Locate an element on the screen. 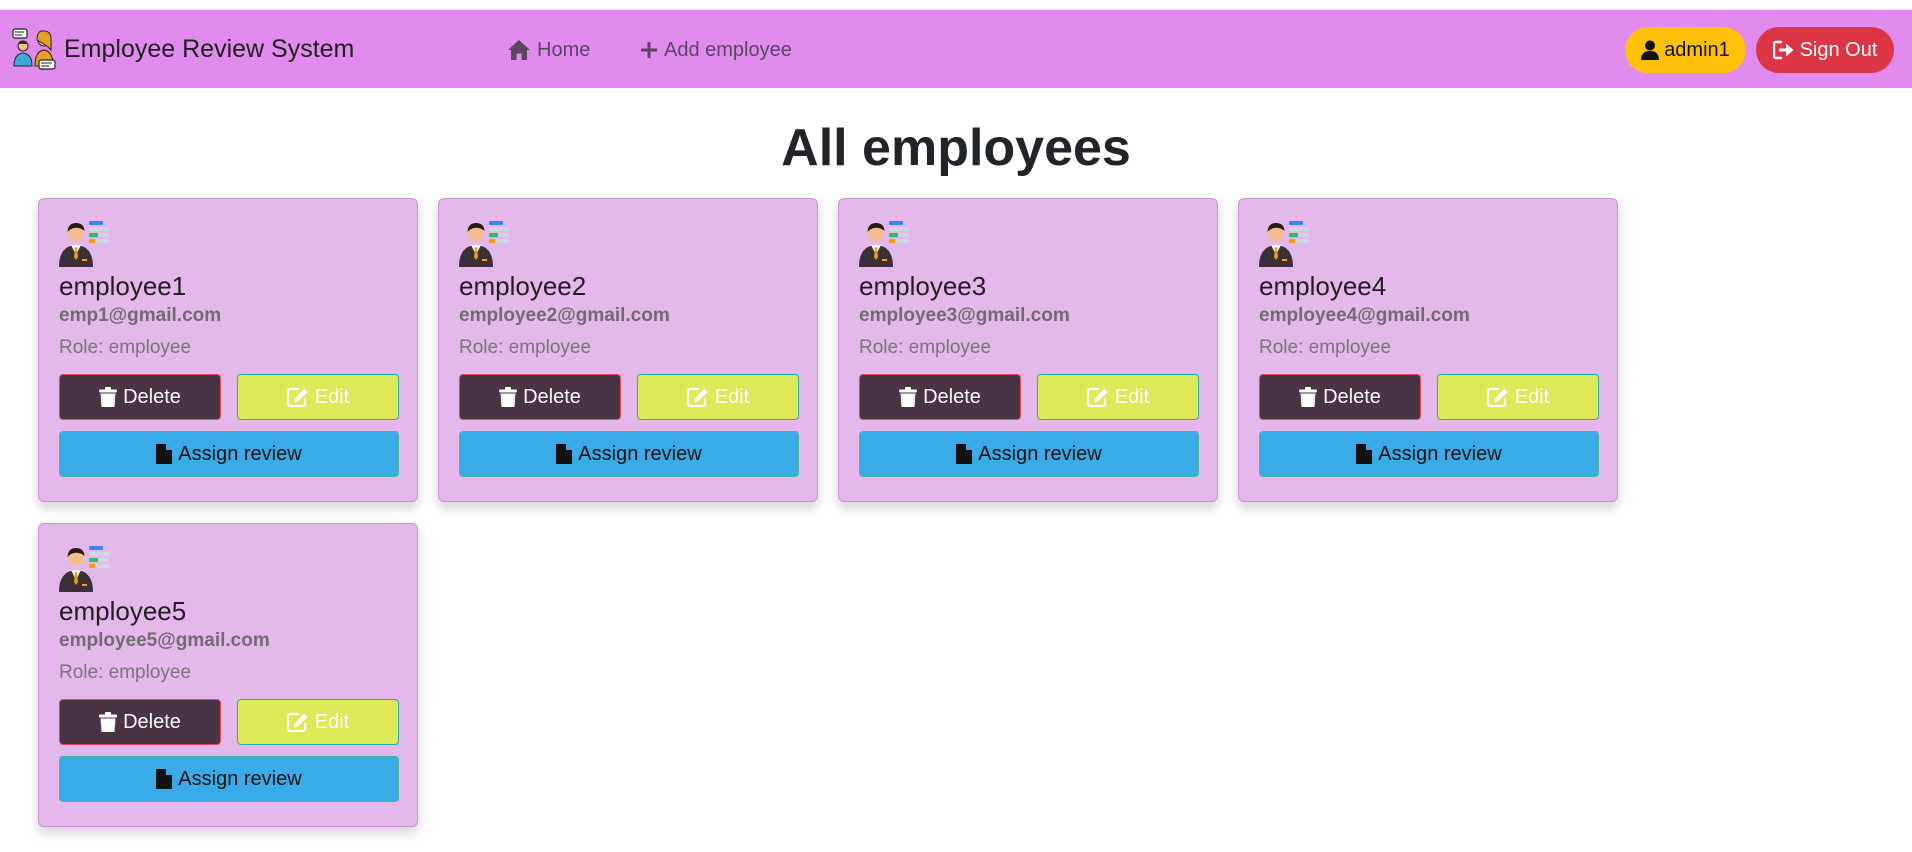 The height and width of the screenshot is (852, 1912). employee-card: employee4 employee4@gmail.com Role is located at coordinates (1428, 350).